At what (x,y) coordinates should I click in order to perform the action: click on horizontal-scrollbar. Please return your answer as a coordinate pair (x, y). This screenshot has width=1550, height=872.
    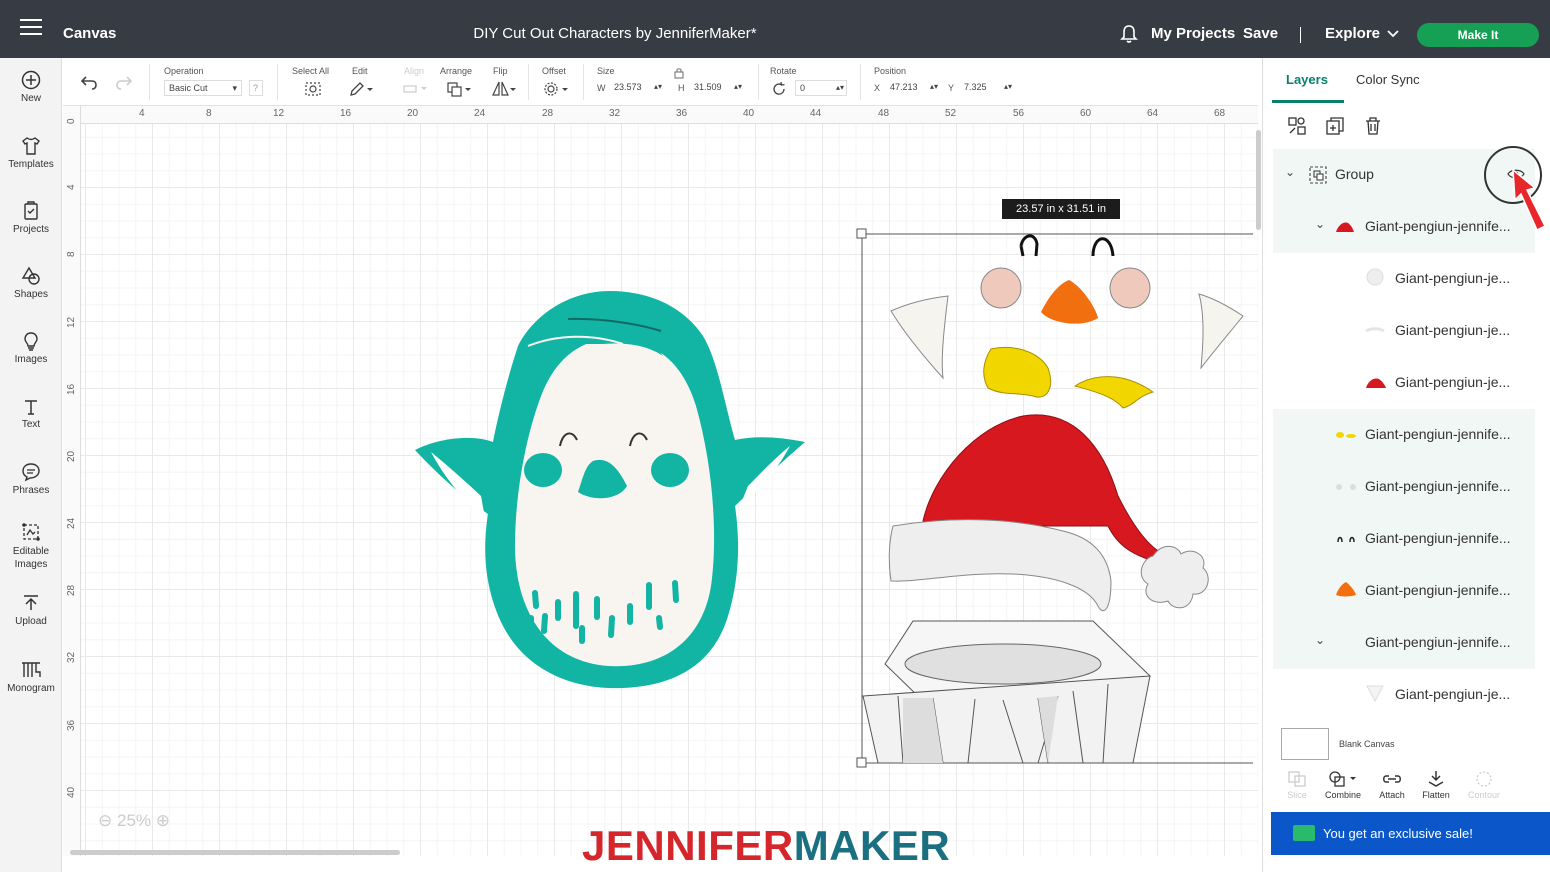
    Looking at the image, I should click on (235, 852).